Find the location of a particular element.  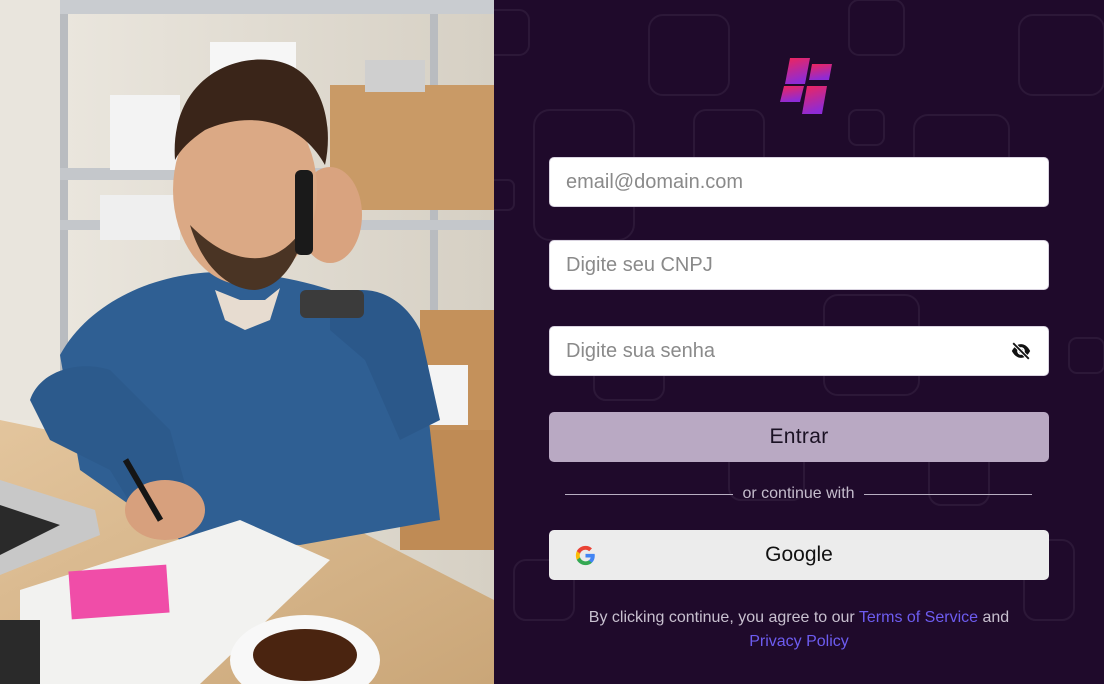

google-login-button: Google is located at coordinates (799, 555).